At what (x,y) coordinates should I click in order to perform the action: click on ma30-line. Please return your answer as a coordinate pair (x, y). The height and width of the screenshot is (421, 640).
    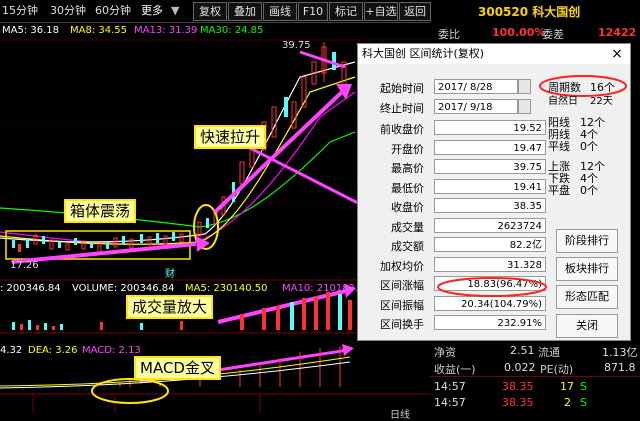
    Looking at the image, I should click on (178, 179).